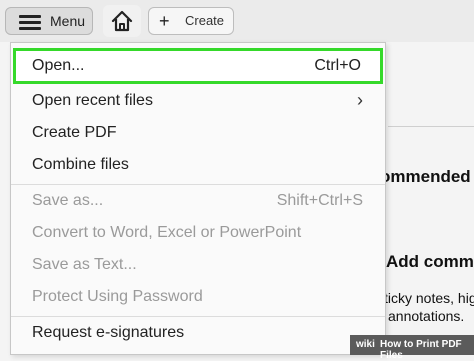 The image size is (474, 361). Describe the element at coordinates (431, 126) in the screenshot. I see `divider` at that location.